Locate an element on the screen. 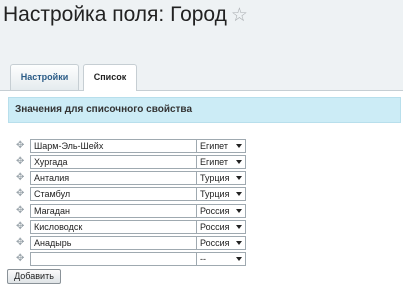 The image size is (403, 294). value-input: Магадан is located at coordinates (119, 211).